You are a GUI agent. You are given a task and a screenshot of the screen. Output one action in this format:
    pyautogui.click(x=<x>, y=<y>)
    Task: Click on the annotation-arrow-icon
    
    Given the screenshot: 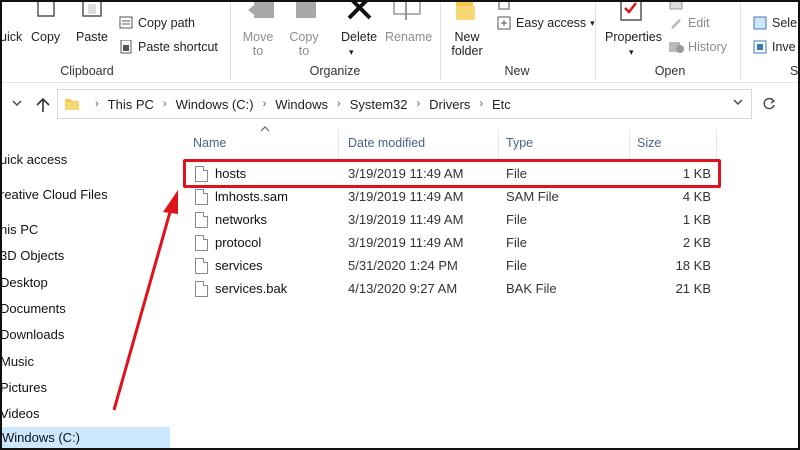 What is the action you would take?
    pyautogui.click(x=145, y=300)
    